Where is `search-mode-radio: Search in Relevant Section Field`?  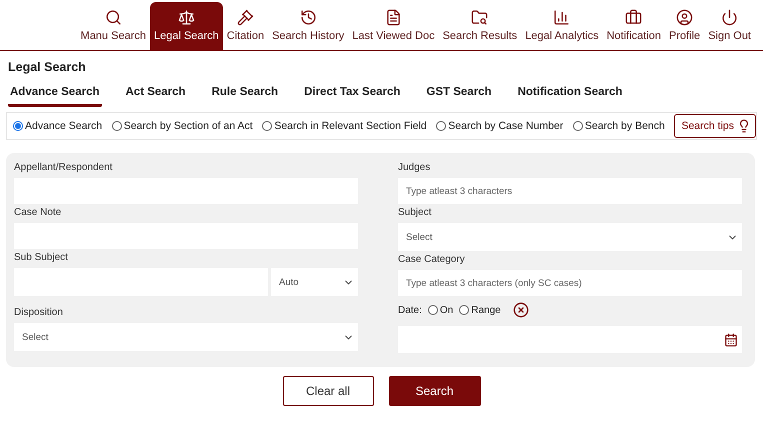 search-mode-radio: Search in Relevant Section Field is located at coordinates (344, 126).